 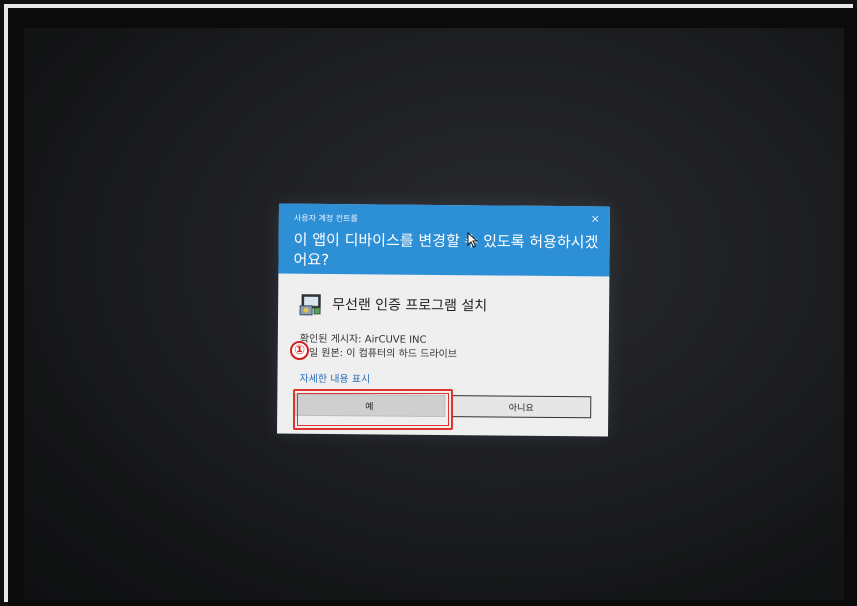 I want to click on dialog-question: 이 앱이 디바이스를 변경할 수 있도록 허용하시겠어요?, so click(x=446, y=249).